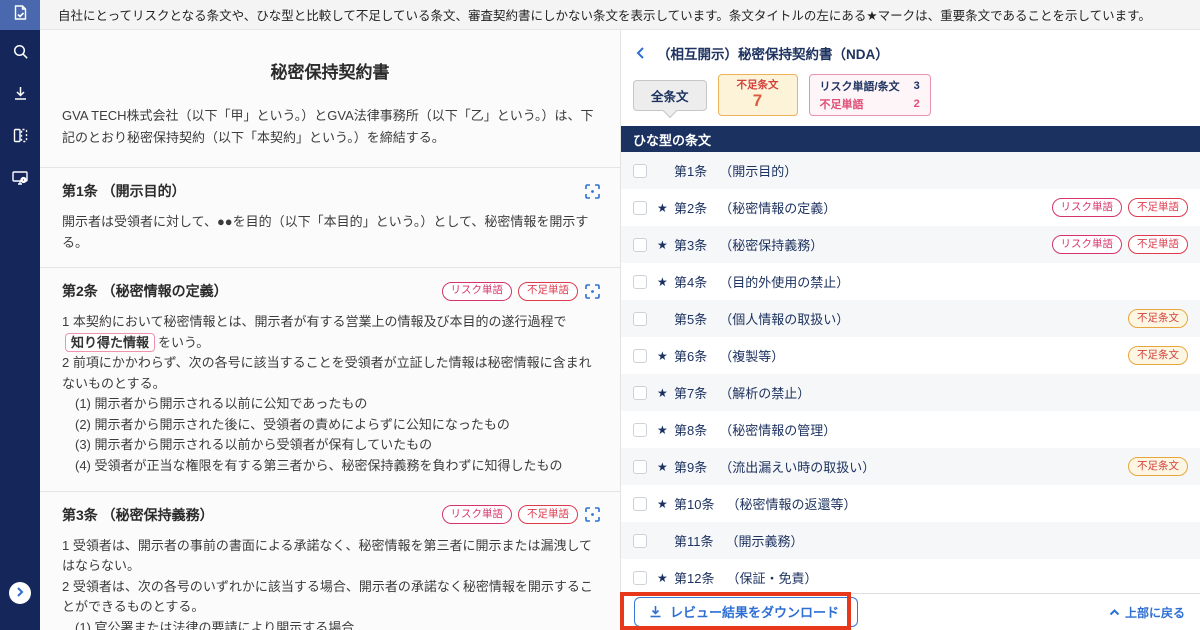 This screenshot has height=630, width=1200. I want to click on clause-row-3: ★ 第3条 （秘密保持義務） リスク単語 不足単語, so click(910, 244).